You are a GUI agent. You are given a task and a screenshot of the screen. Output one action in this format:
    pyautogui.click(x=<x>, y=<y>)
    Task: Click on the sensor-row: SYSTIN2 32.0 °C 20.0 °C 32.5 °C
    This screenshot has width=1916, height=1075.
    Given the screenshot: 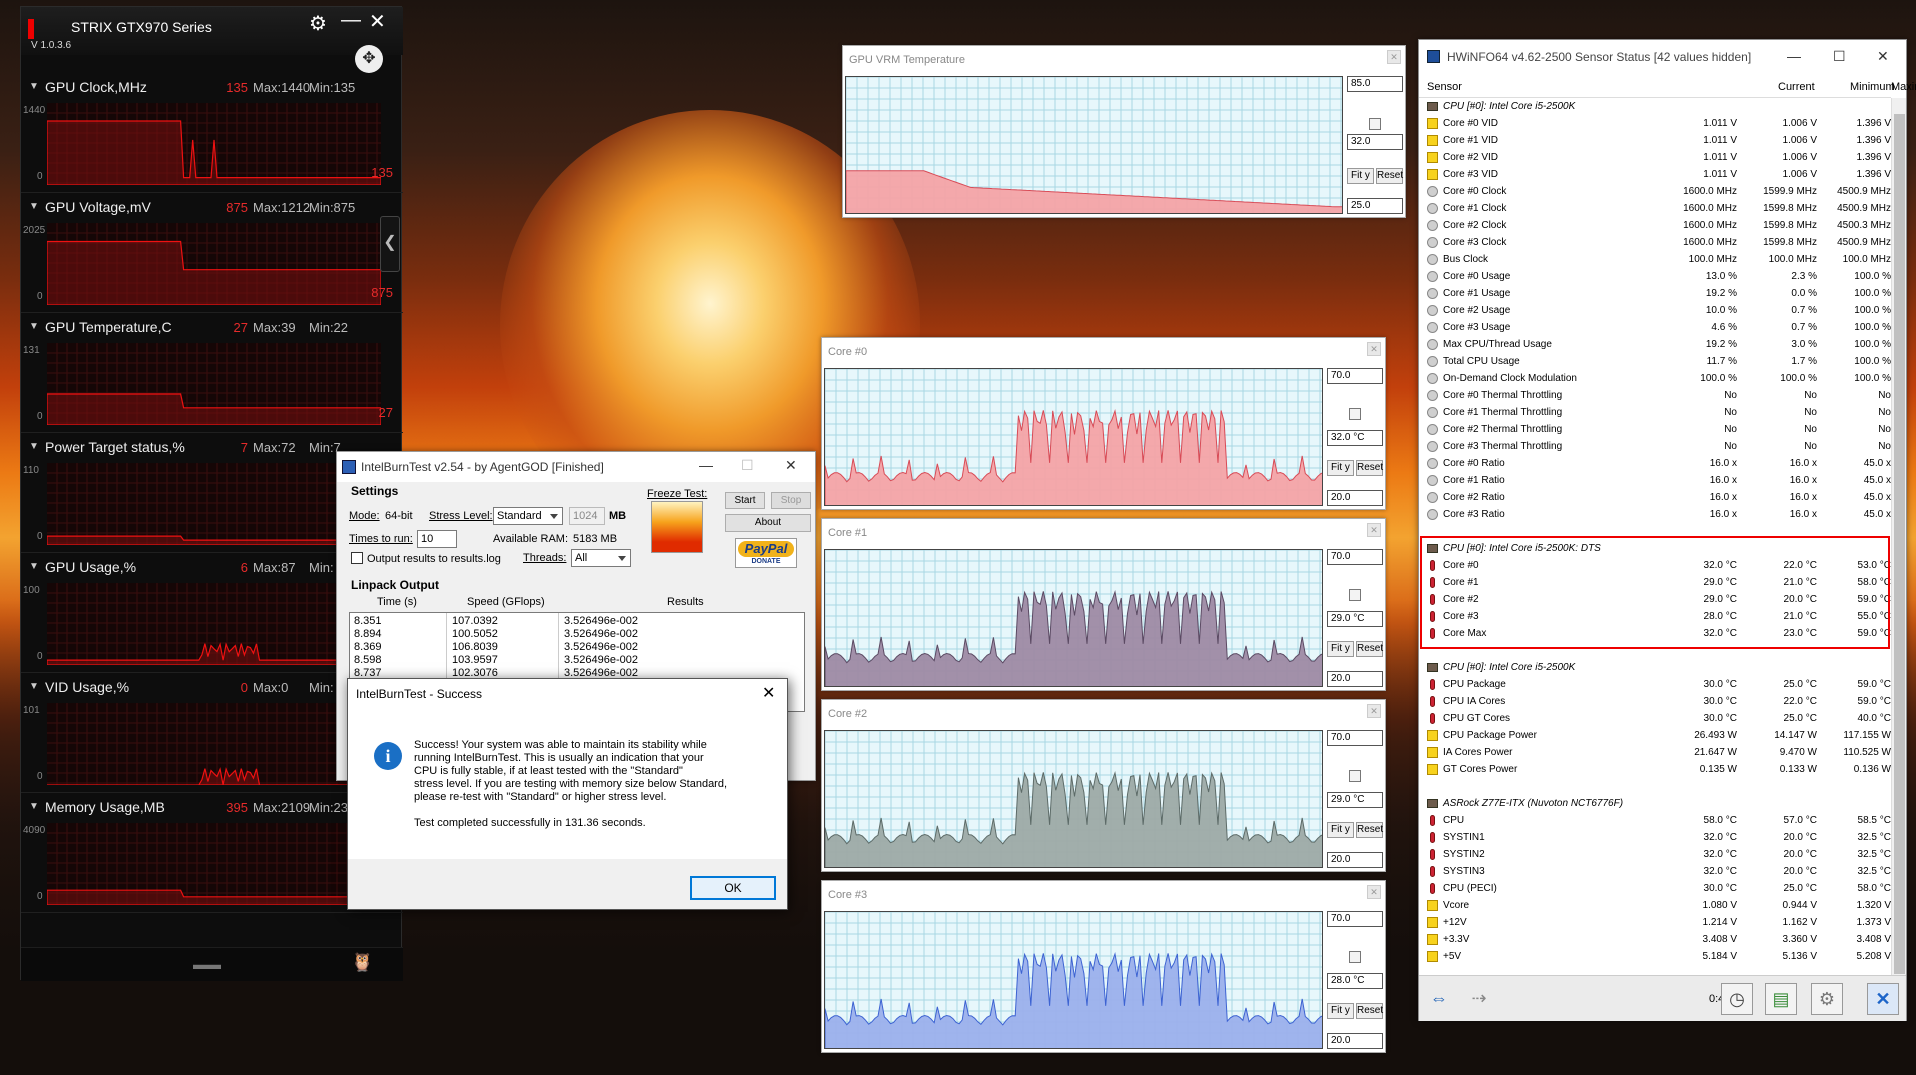 What is the action you would take?
    pyautogui.click(x=1655, y=854)
    